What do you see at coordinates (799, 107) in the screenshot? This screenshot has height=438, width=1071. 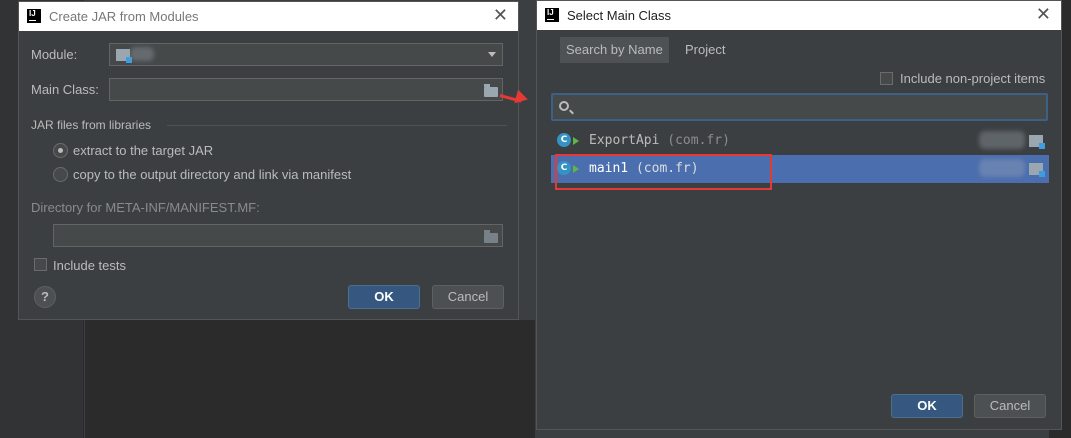 I see `search-input` at bounding box center [799, 107].